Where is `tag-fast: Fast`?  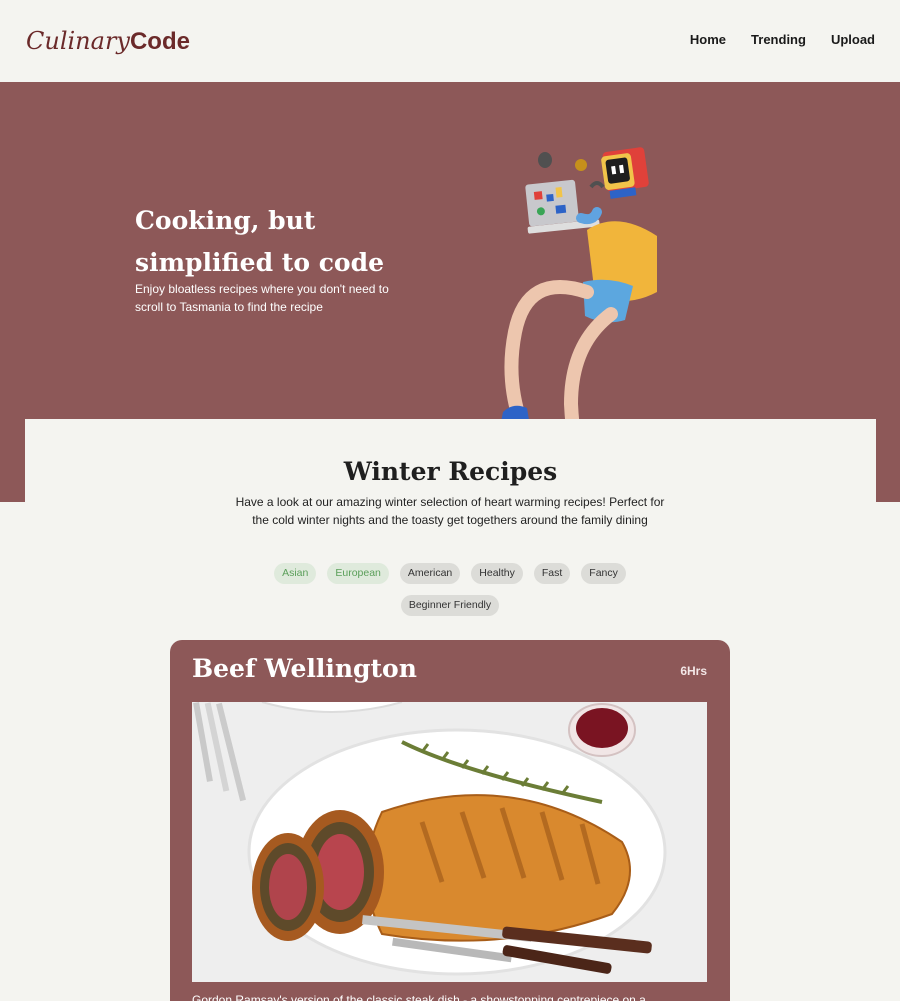
tag-fast: Fast is located at coordinates (552, 573).